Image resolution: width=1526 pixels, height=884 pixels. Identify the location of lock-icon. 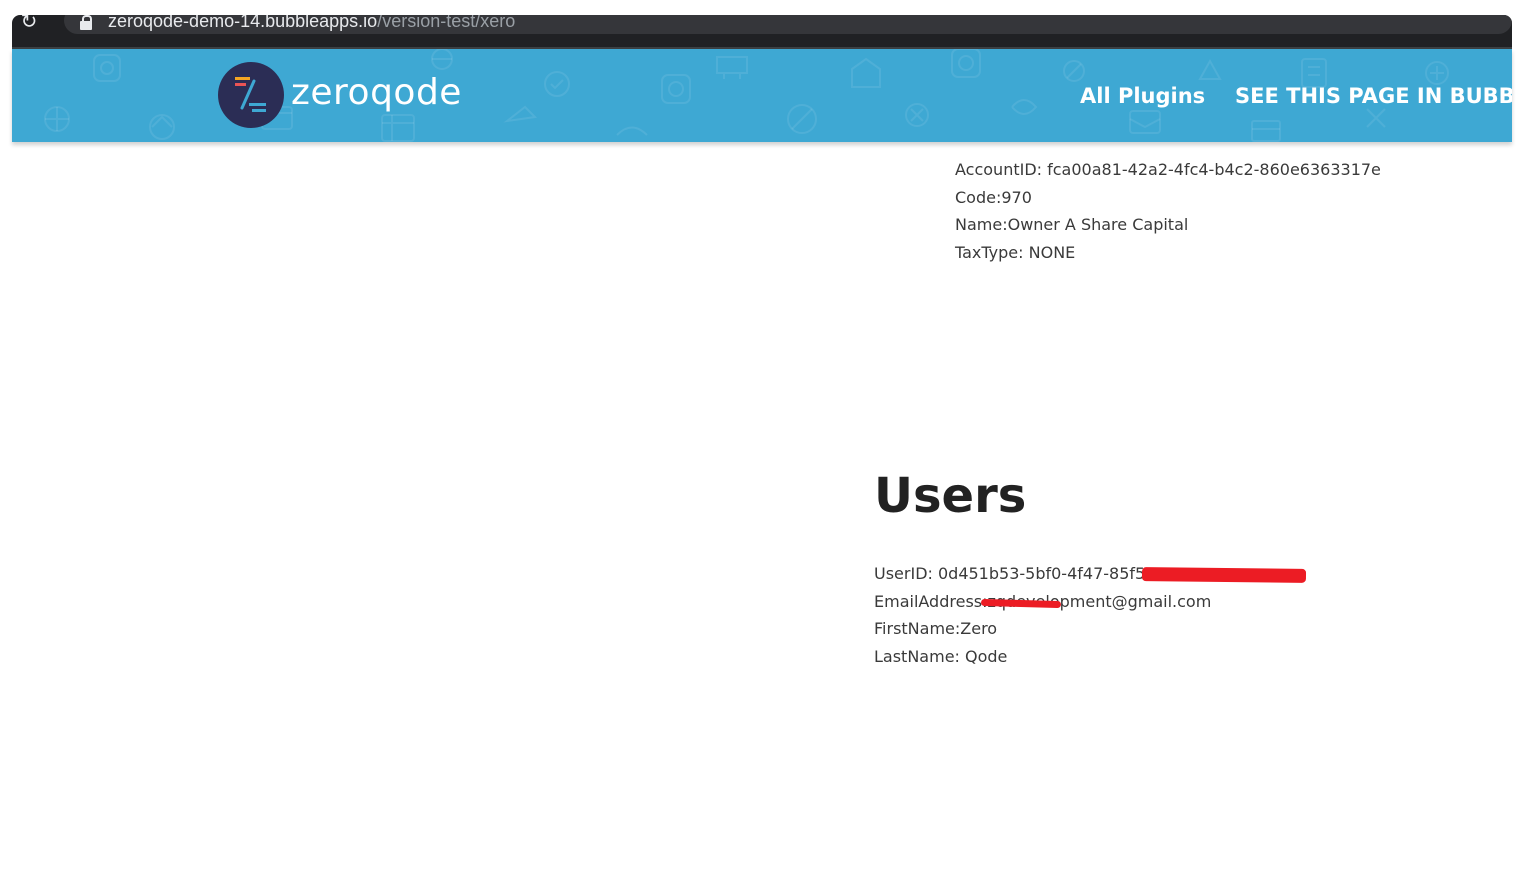
(86, 23).